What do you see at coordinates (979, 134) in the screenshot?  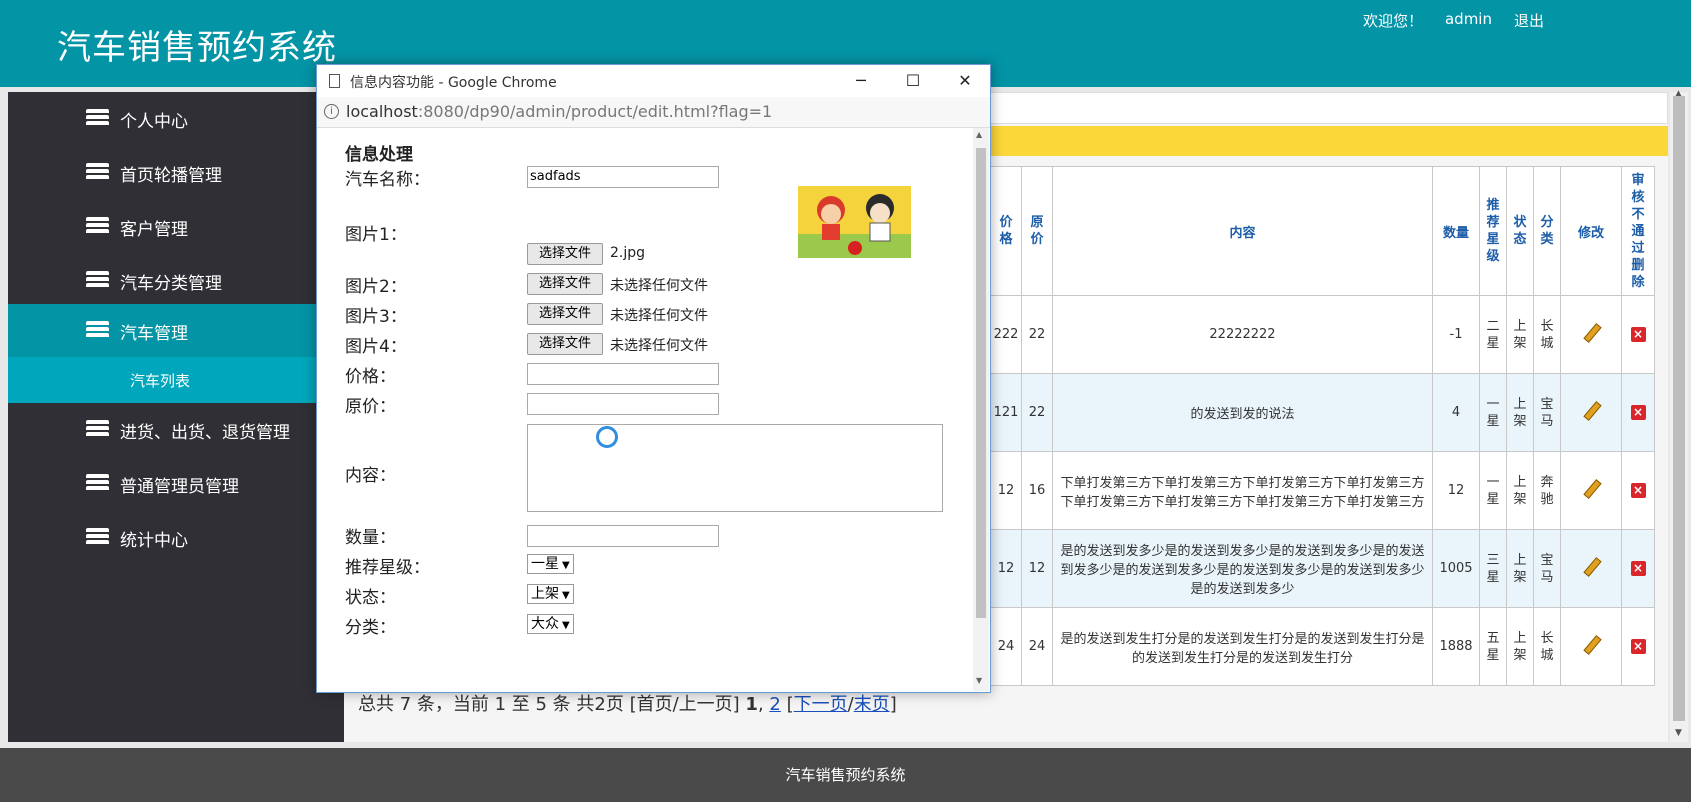 I see `scroll-up-icon: ▲` at bounding box center [979, 134].